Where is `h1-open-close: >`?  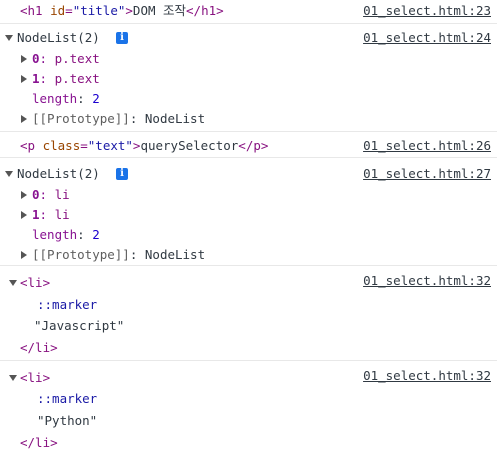 h1-open-close: > is located at coordinates (129, 10).